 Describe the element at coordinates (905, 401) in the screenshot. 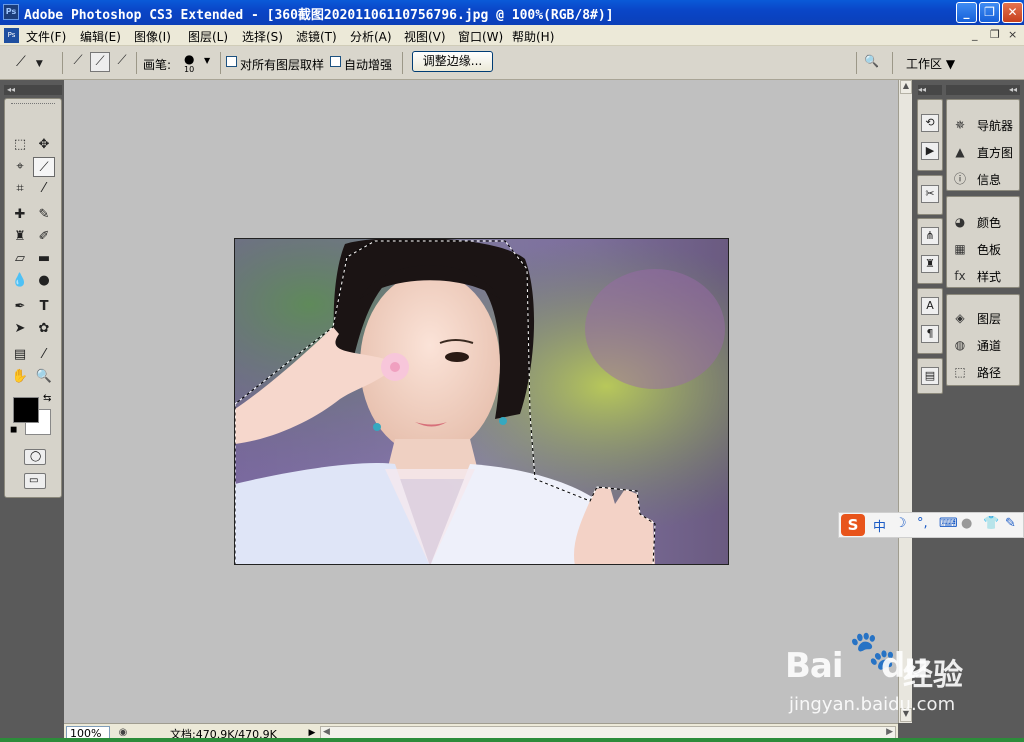

I see `vertical-scrollbar: ▲ ▼` at that location.